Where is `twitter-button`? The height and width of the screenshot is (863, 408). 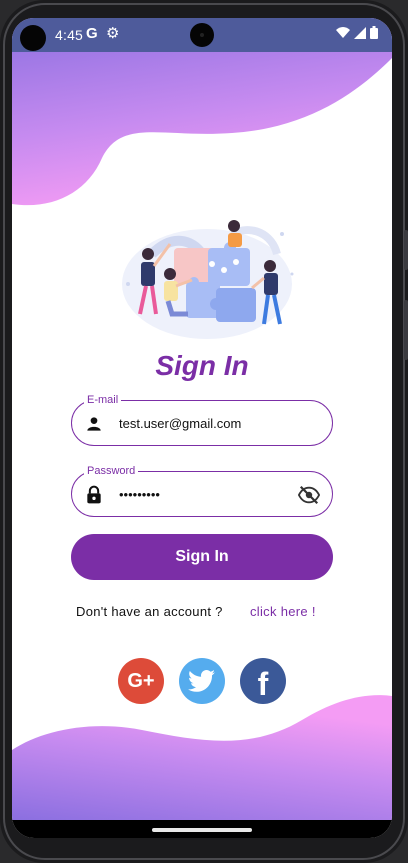 twitter-button is located at coordinates (202, 681).